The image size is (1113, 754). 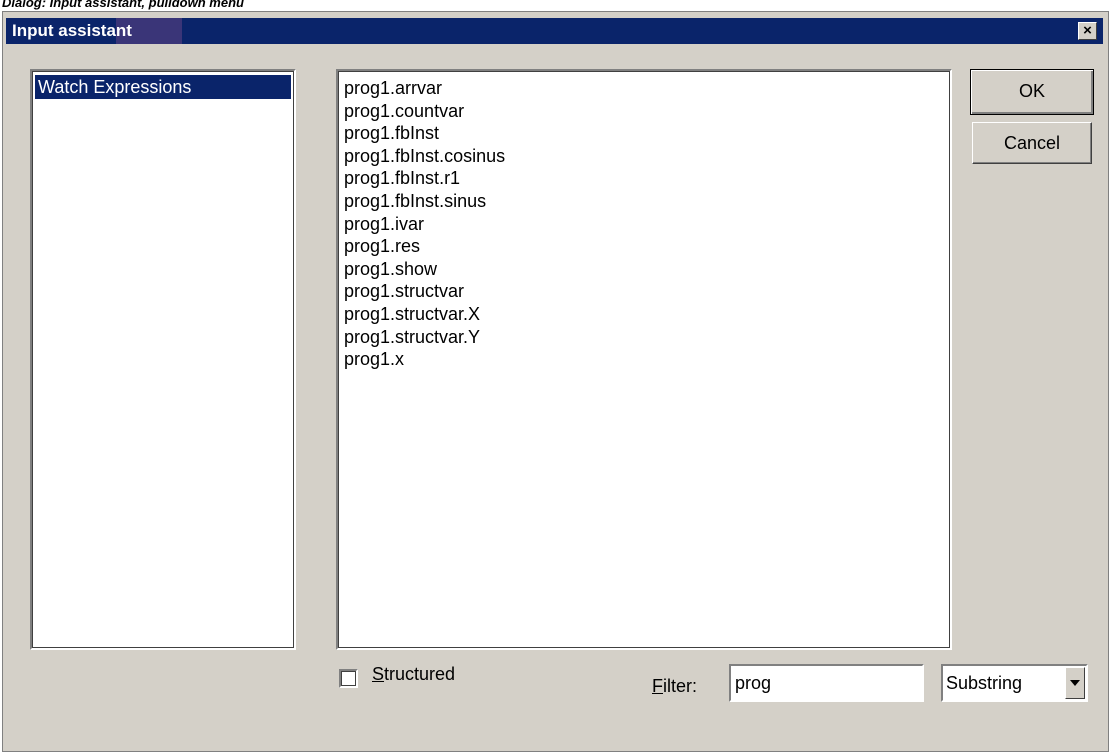 What do you see at coordinates (1032, 143) in the screenshot?
I see `cancel-button: Cancel` at bounding box center [1032, 143].